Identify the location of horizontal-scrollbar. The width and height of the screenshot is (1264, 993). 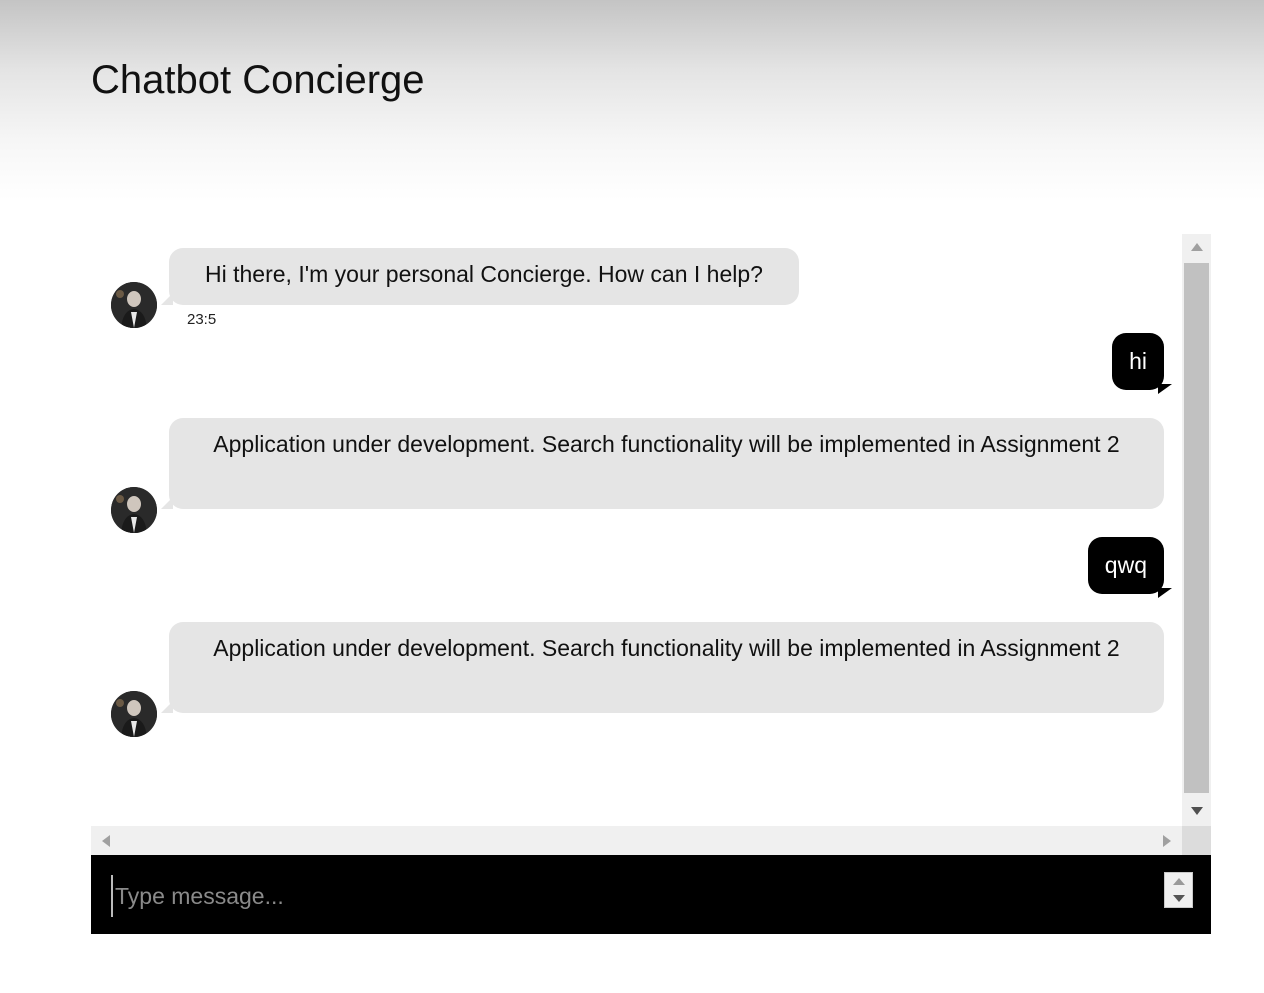
(636, 840).